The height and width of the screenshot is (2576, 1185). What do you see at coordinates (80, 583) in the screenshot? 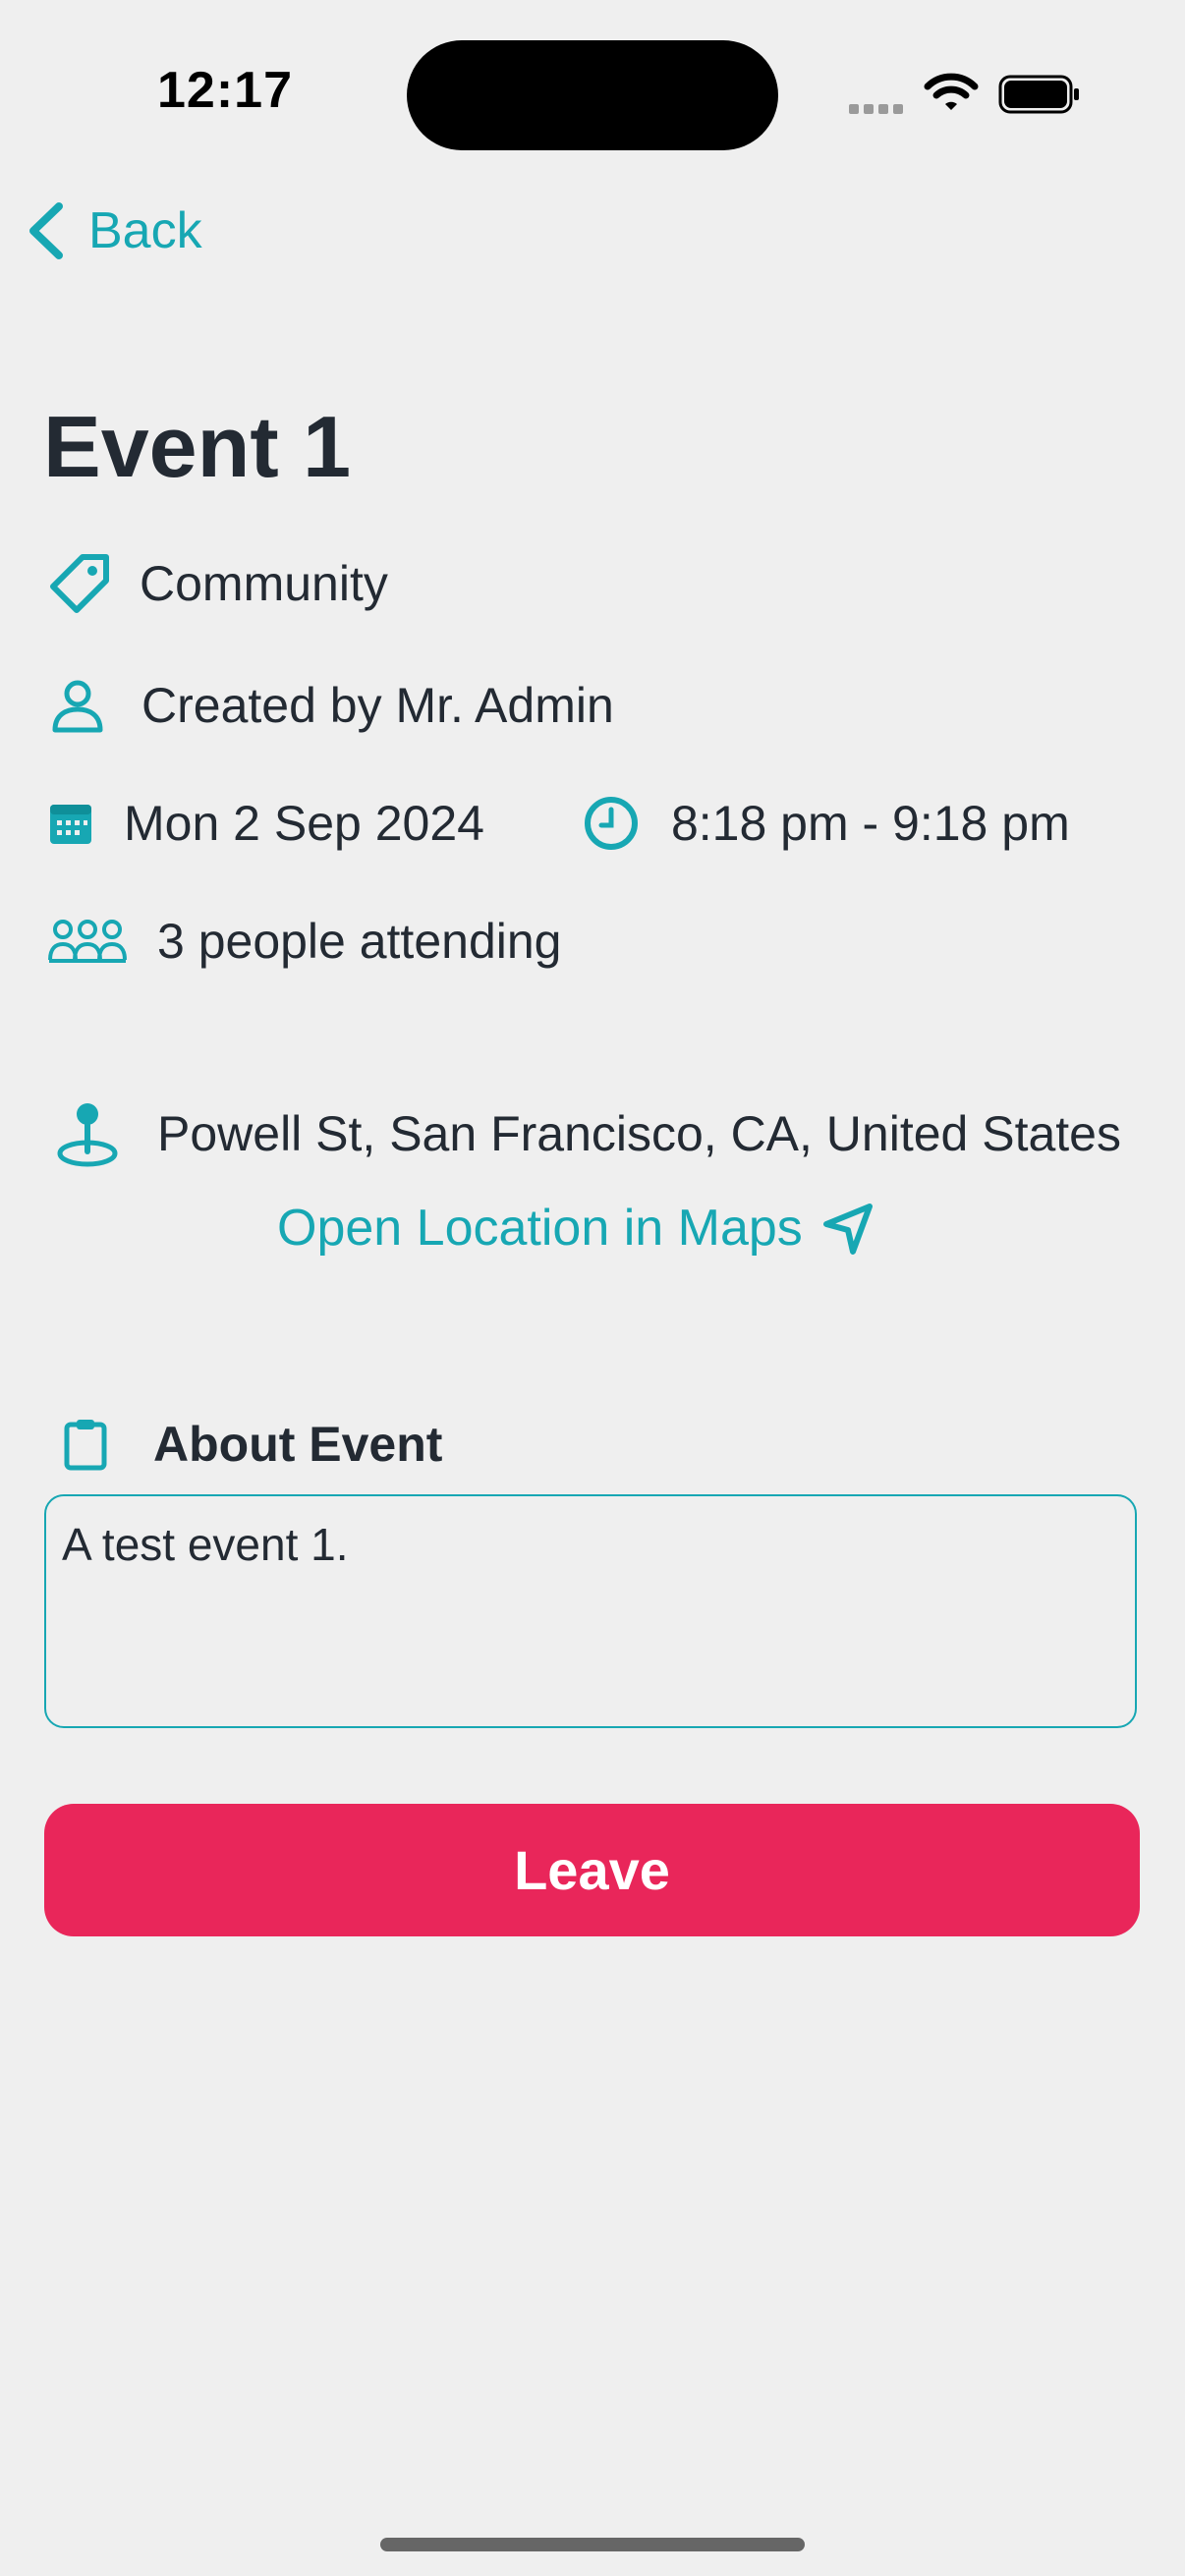
I see `tag-icon` at bounding box center [80, 583].